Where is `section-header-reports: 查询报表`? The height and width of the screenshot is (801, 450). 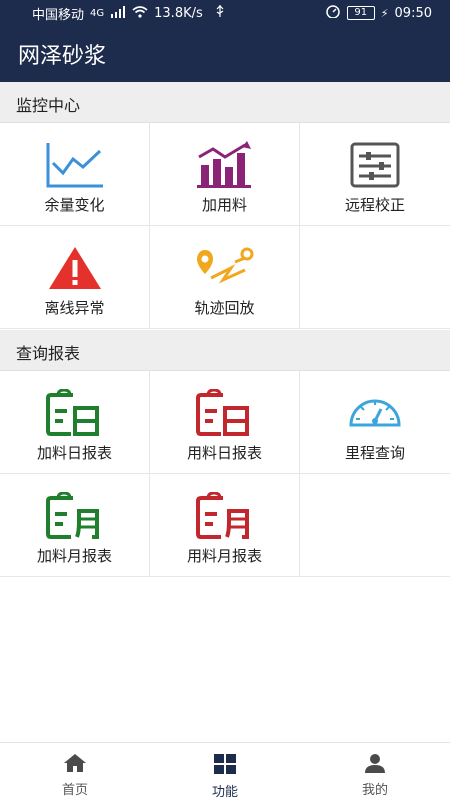
section-header-reports: 查询报表 is located at coordinates (225, 350).